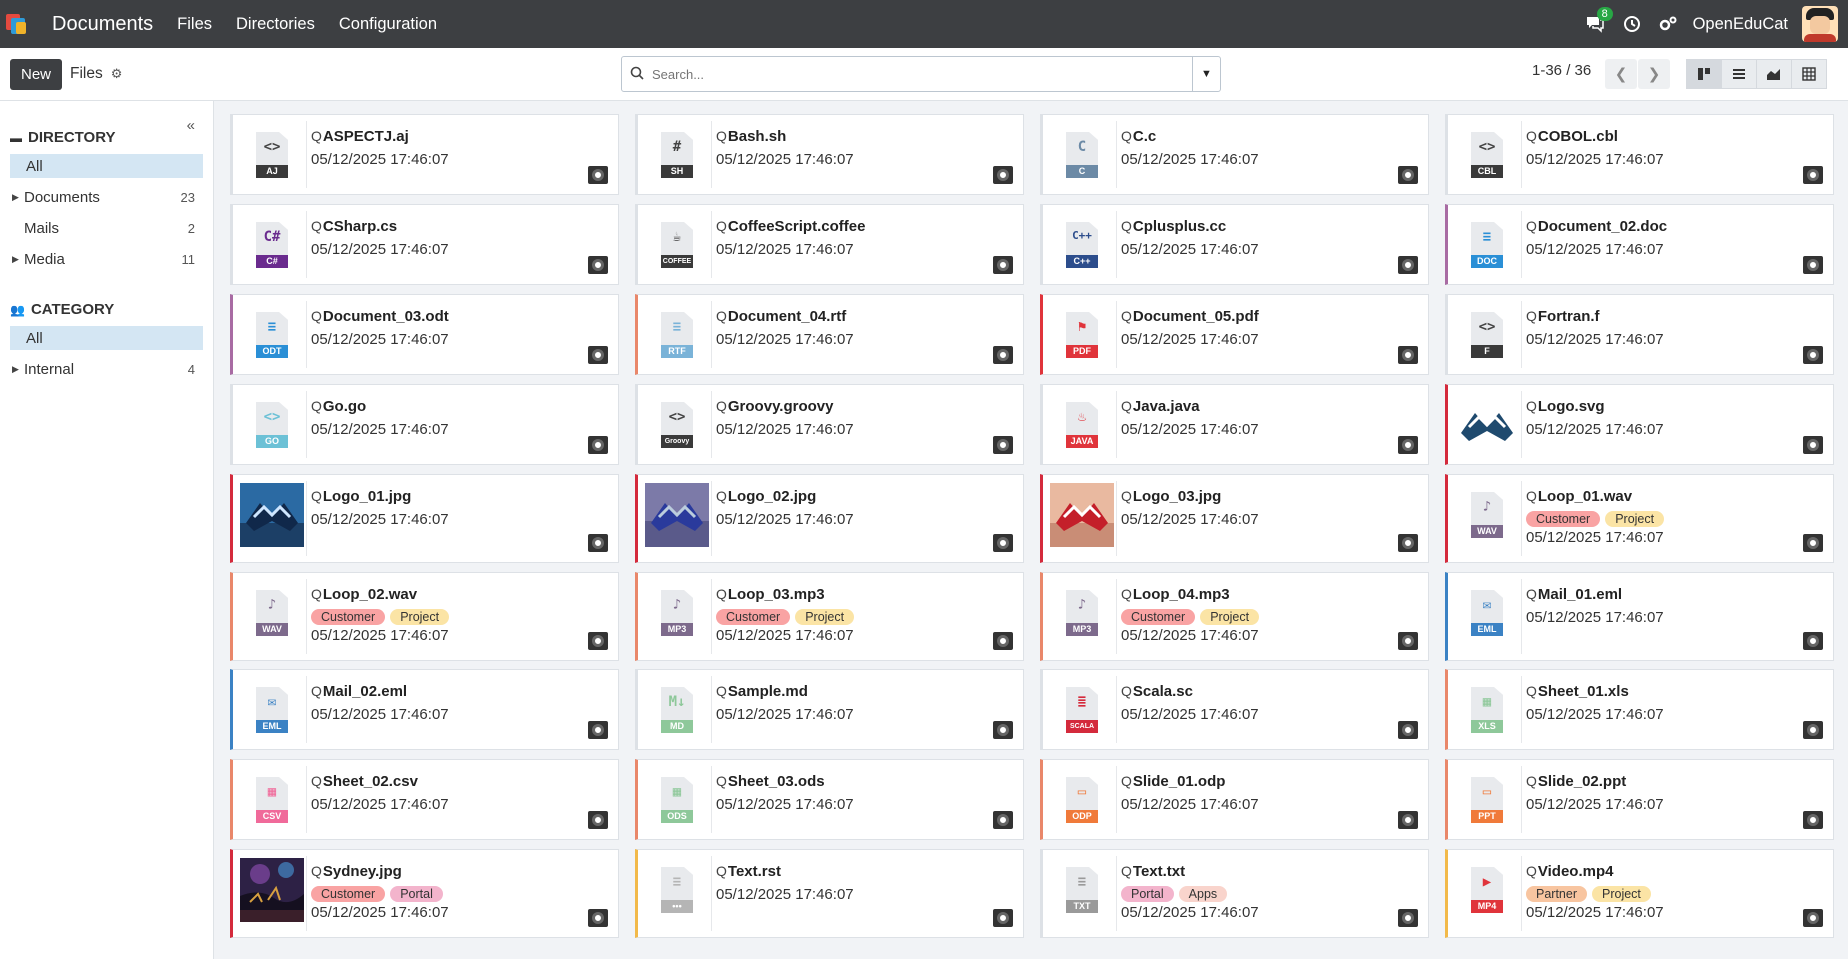 The image size is (1848, 959). Describe the element at coordinates (1639, 616) in the screenshot. I see `file-card: ✉ EML QMail_01.eml 05/12/2025 17:46:07` at that location.